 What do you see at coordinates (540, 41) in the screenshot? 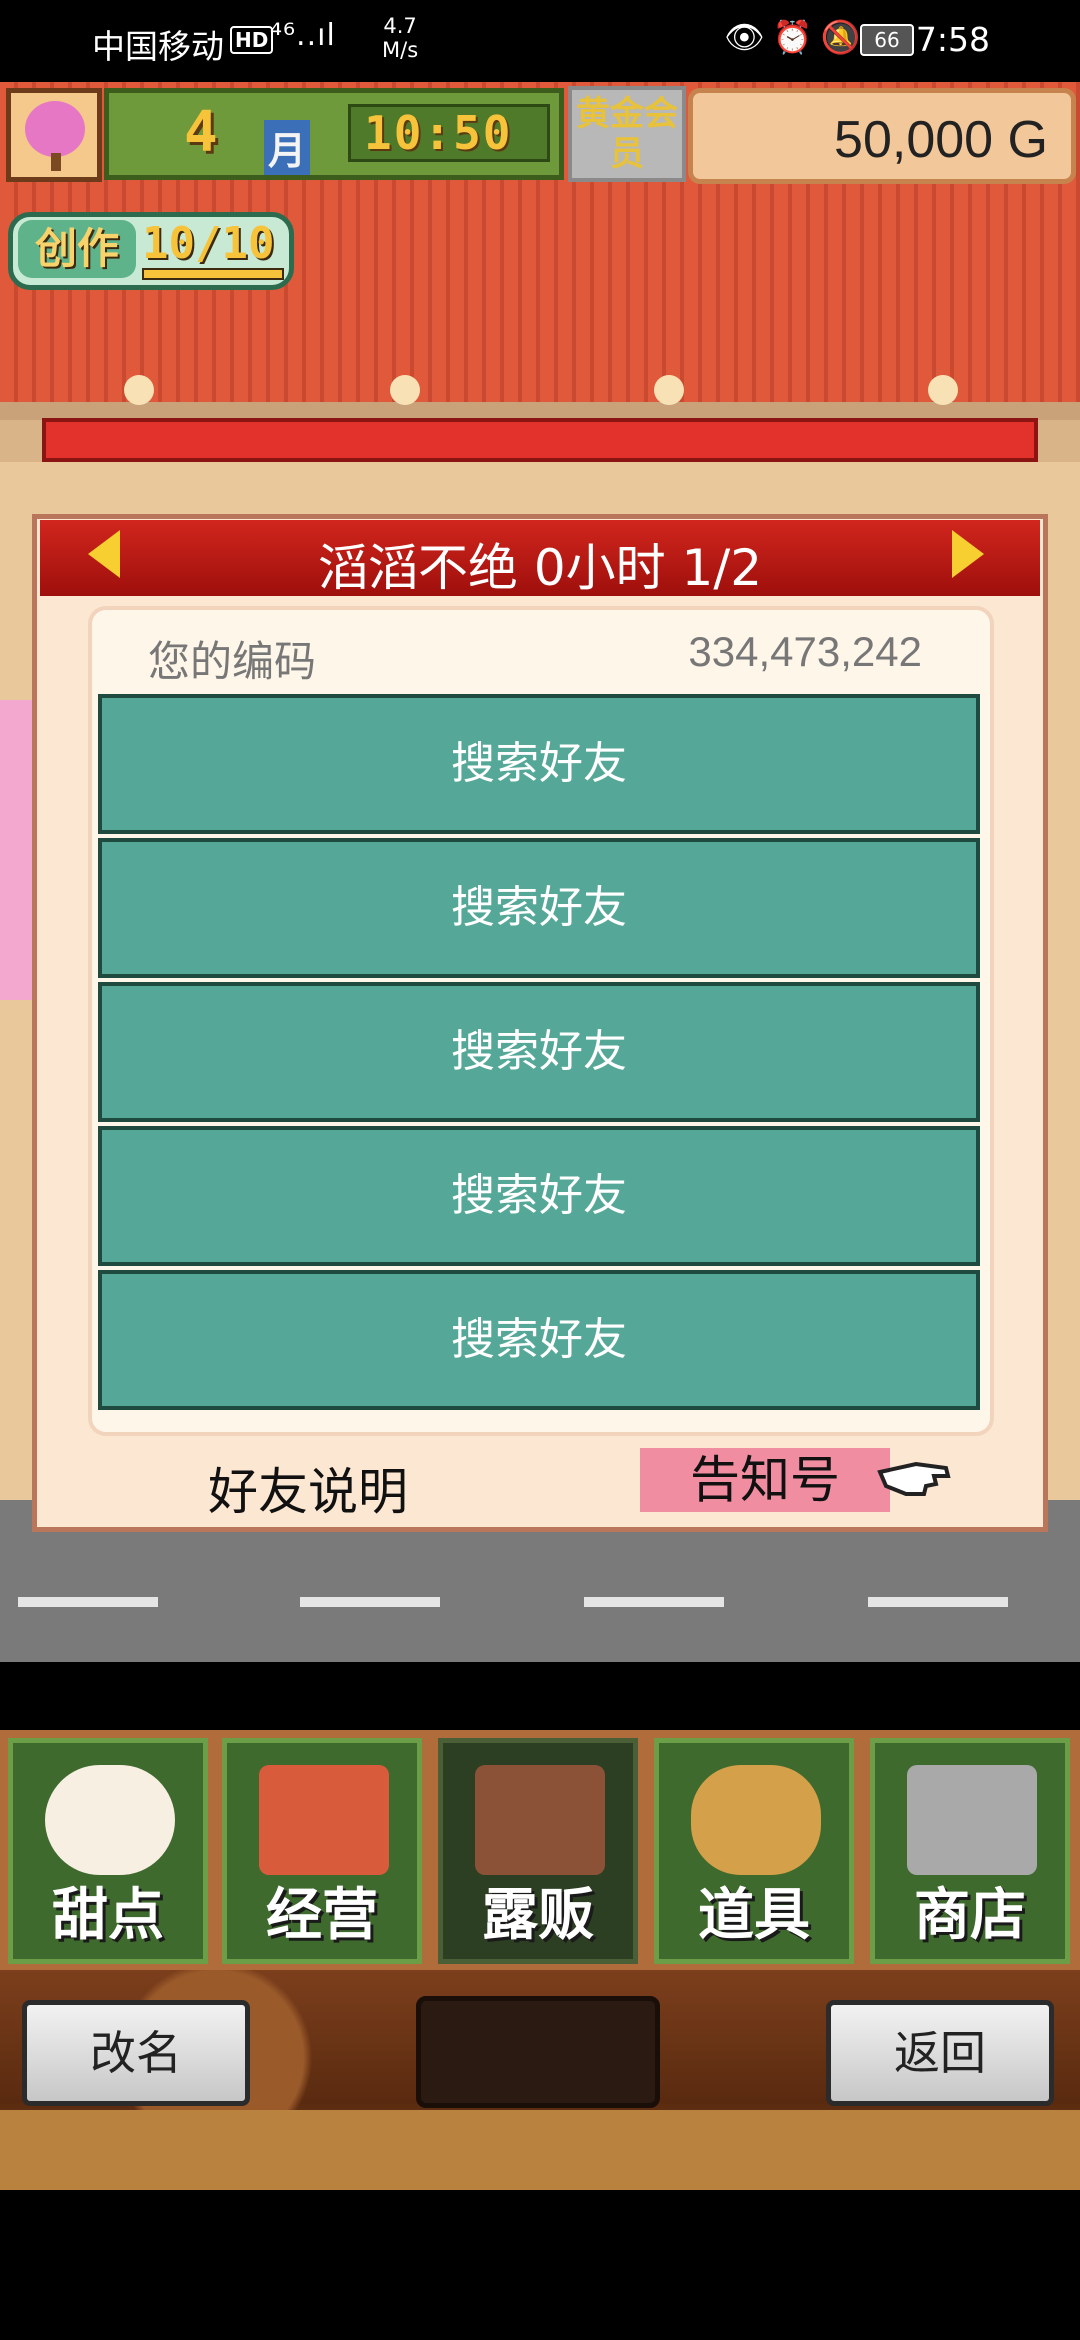
I see `status-bar: 中国移动 HD ⁴⁶..ıl 4.7 M/s 👁⏰🔕 66 7:58` at bounding box center [540, 41].